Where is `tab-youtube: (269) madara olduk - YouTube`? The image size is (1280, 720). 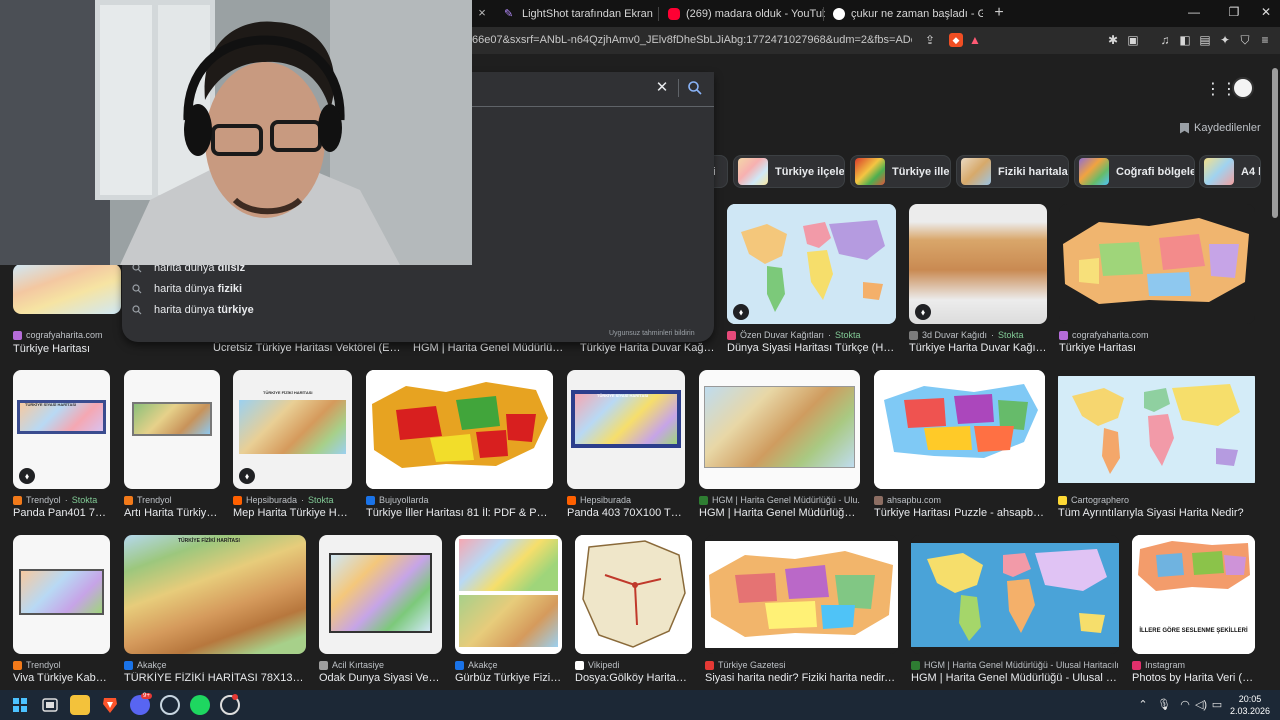 tab-youtube: (269) madara olduk - YouTube is located at coordinates (742, 14).